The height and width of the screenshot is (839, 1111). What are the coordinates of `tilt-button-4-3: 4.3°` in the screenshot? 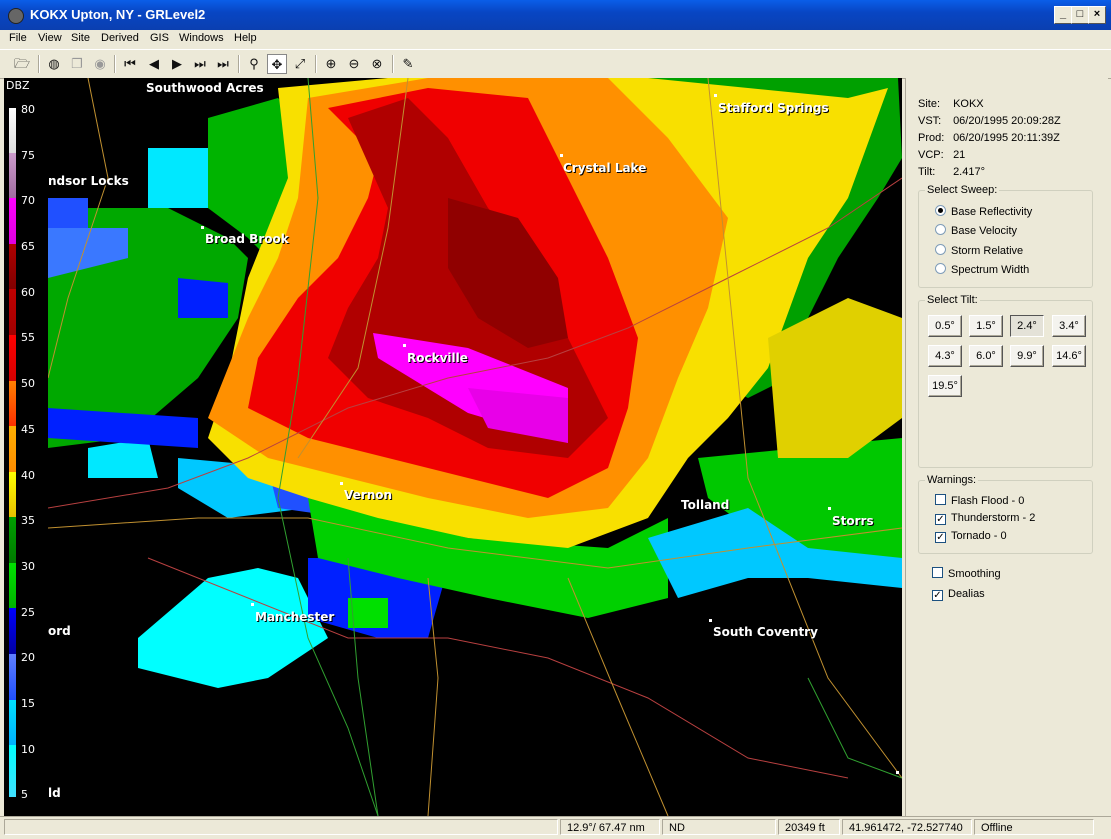 It's located at (945, 356).